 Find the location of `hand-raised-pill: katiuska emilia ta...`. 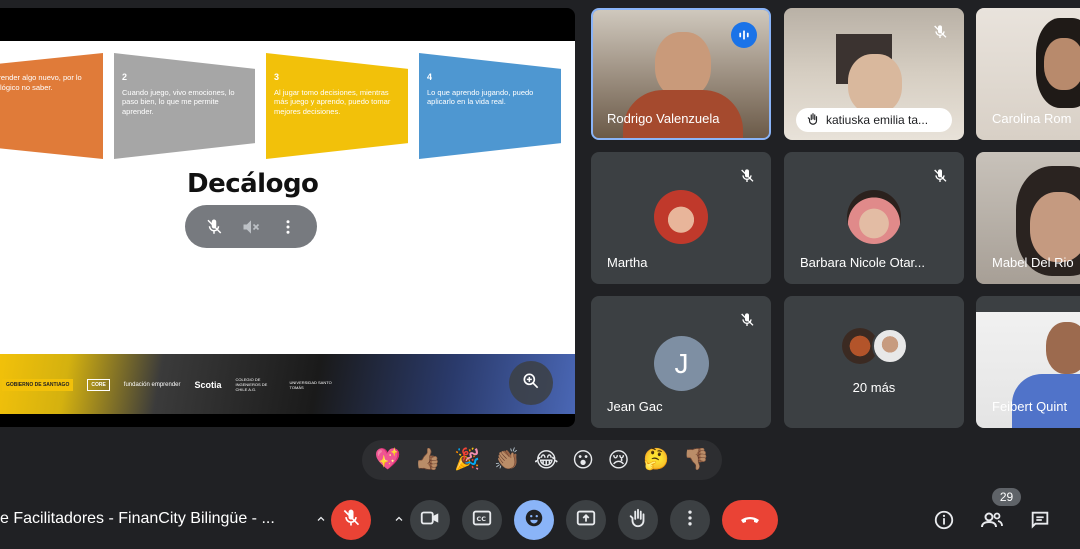

hand-raised-pill: katiuska emilia ta... is located at coordinates (874, 120).